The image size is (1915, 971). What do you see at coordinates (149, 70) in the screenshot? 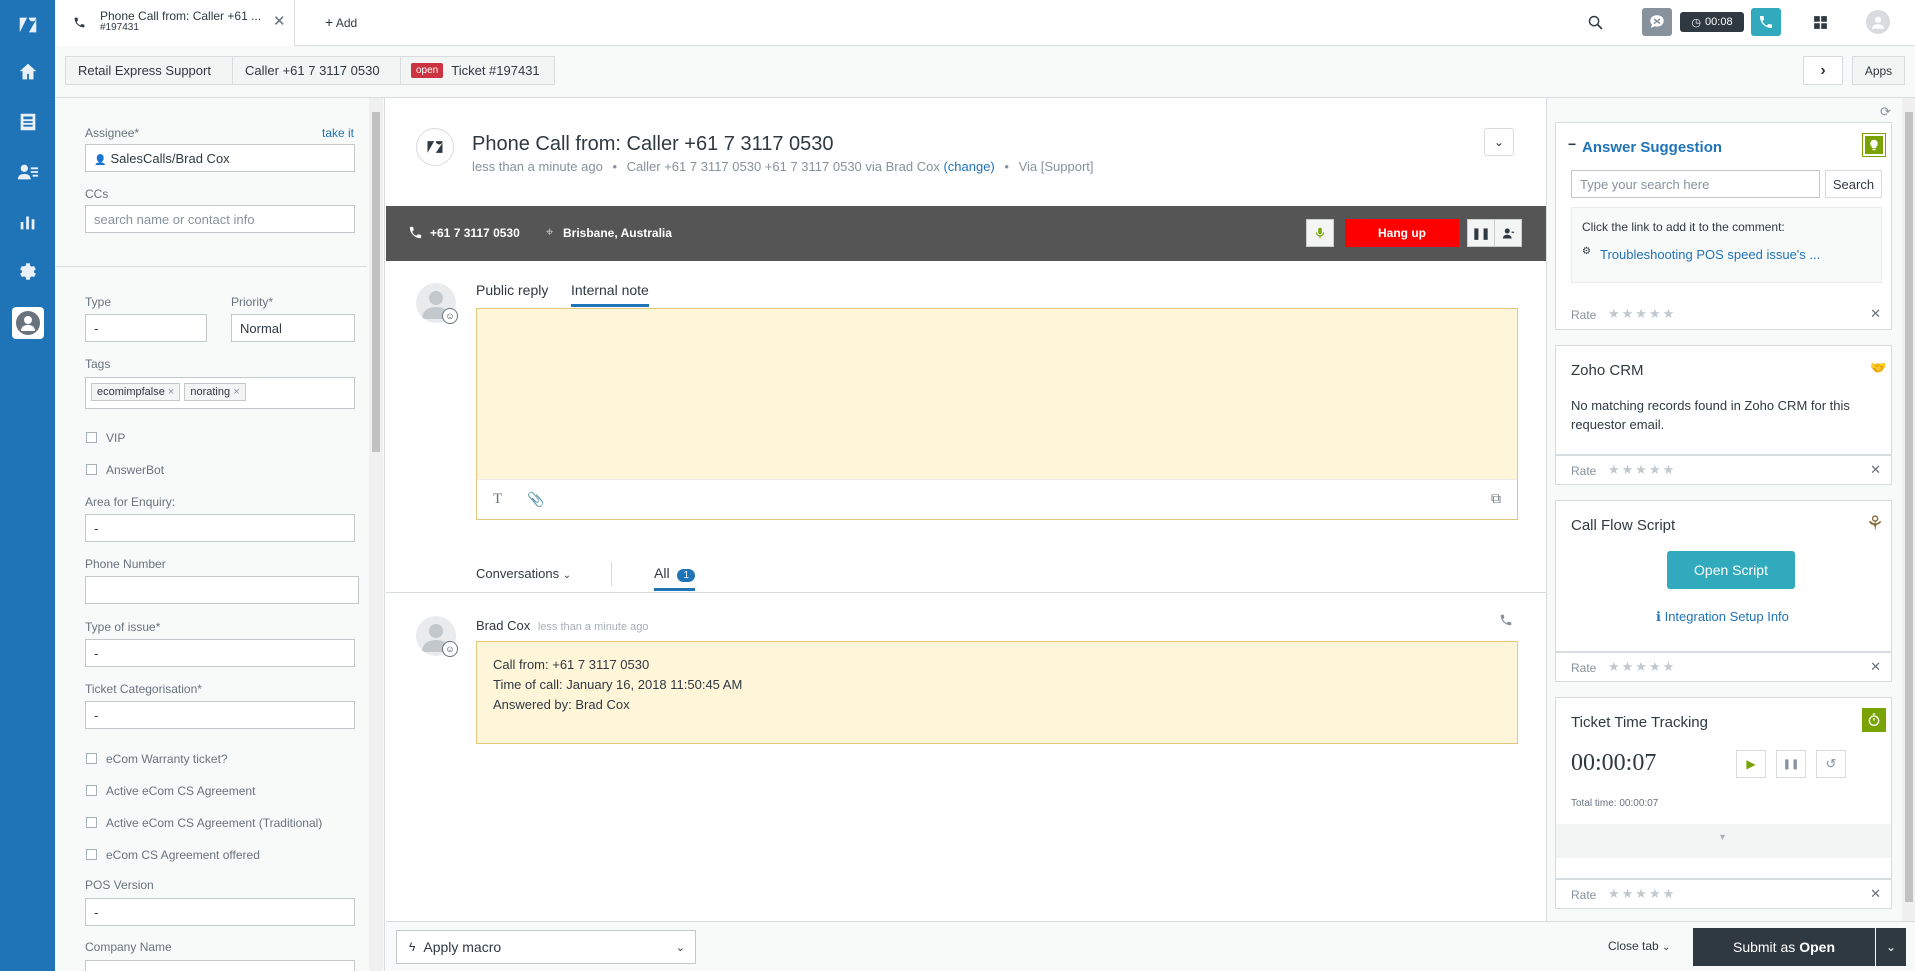
I see `breadcrumb-org: Retail Express Support` at bounding box center [149, 70].